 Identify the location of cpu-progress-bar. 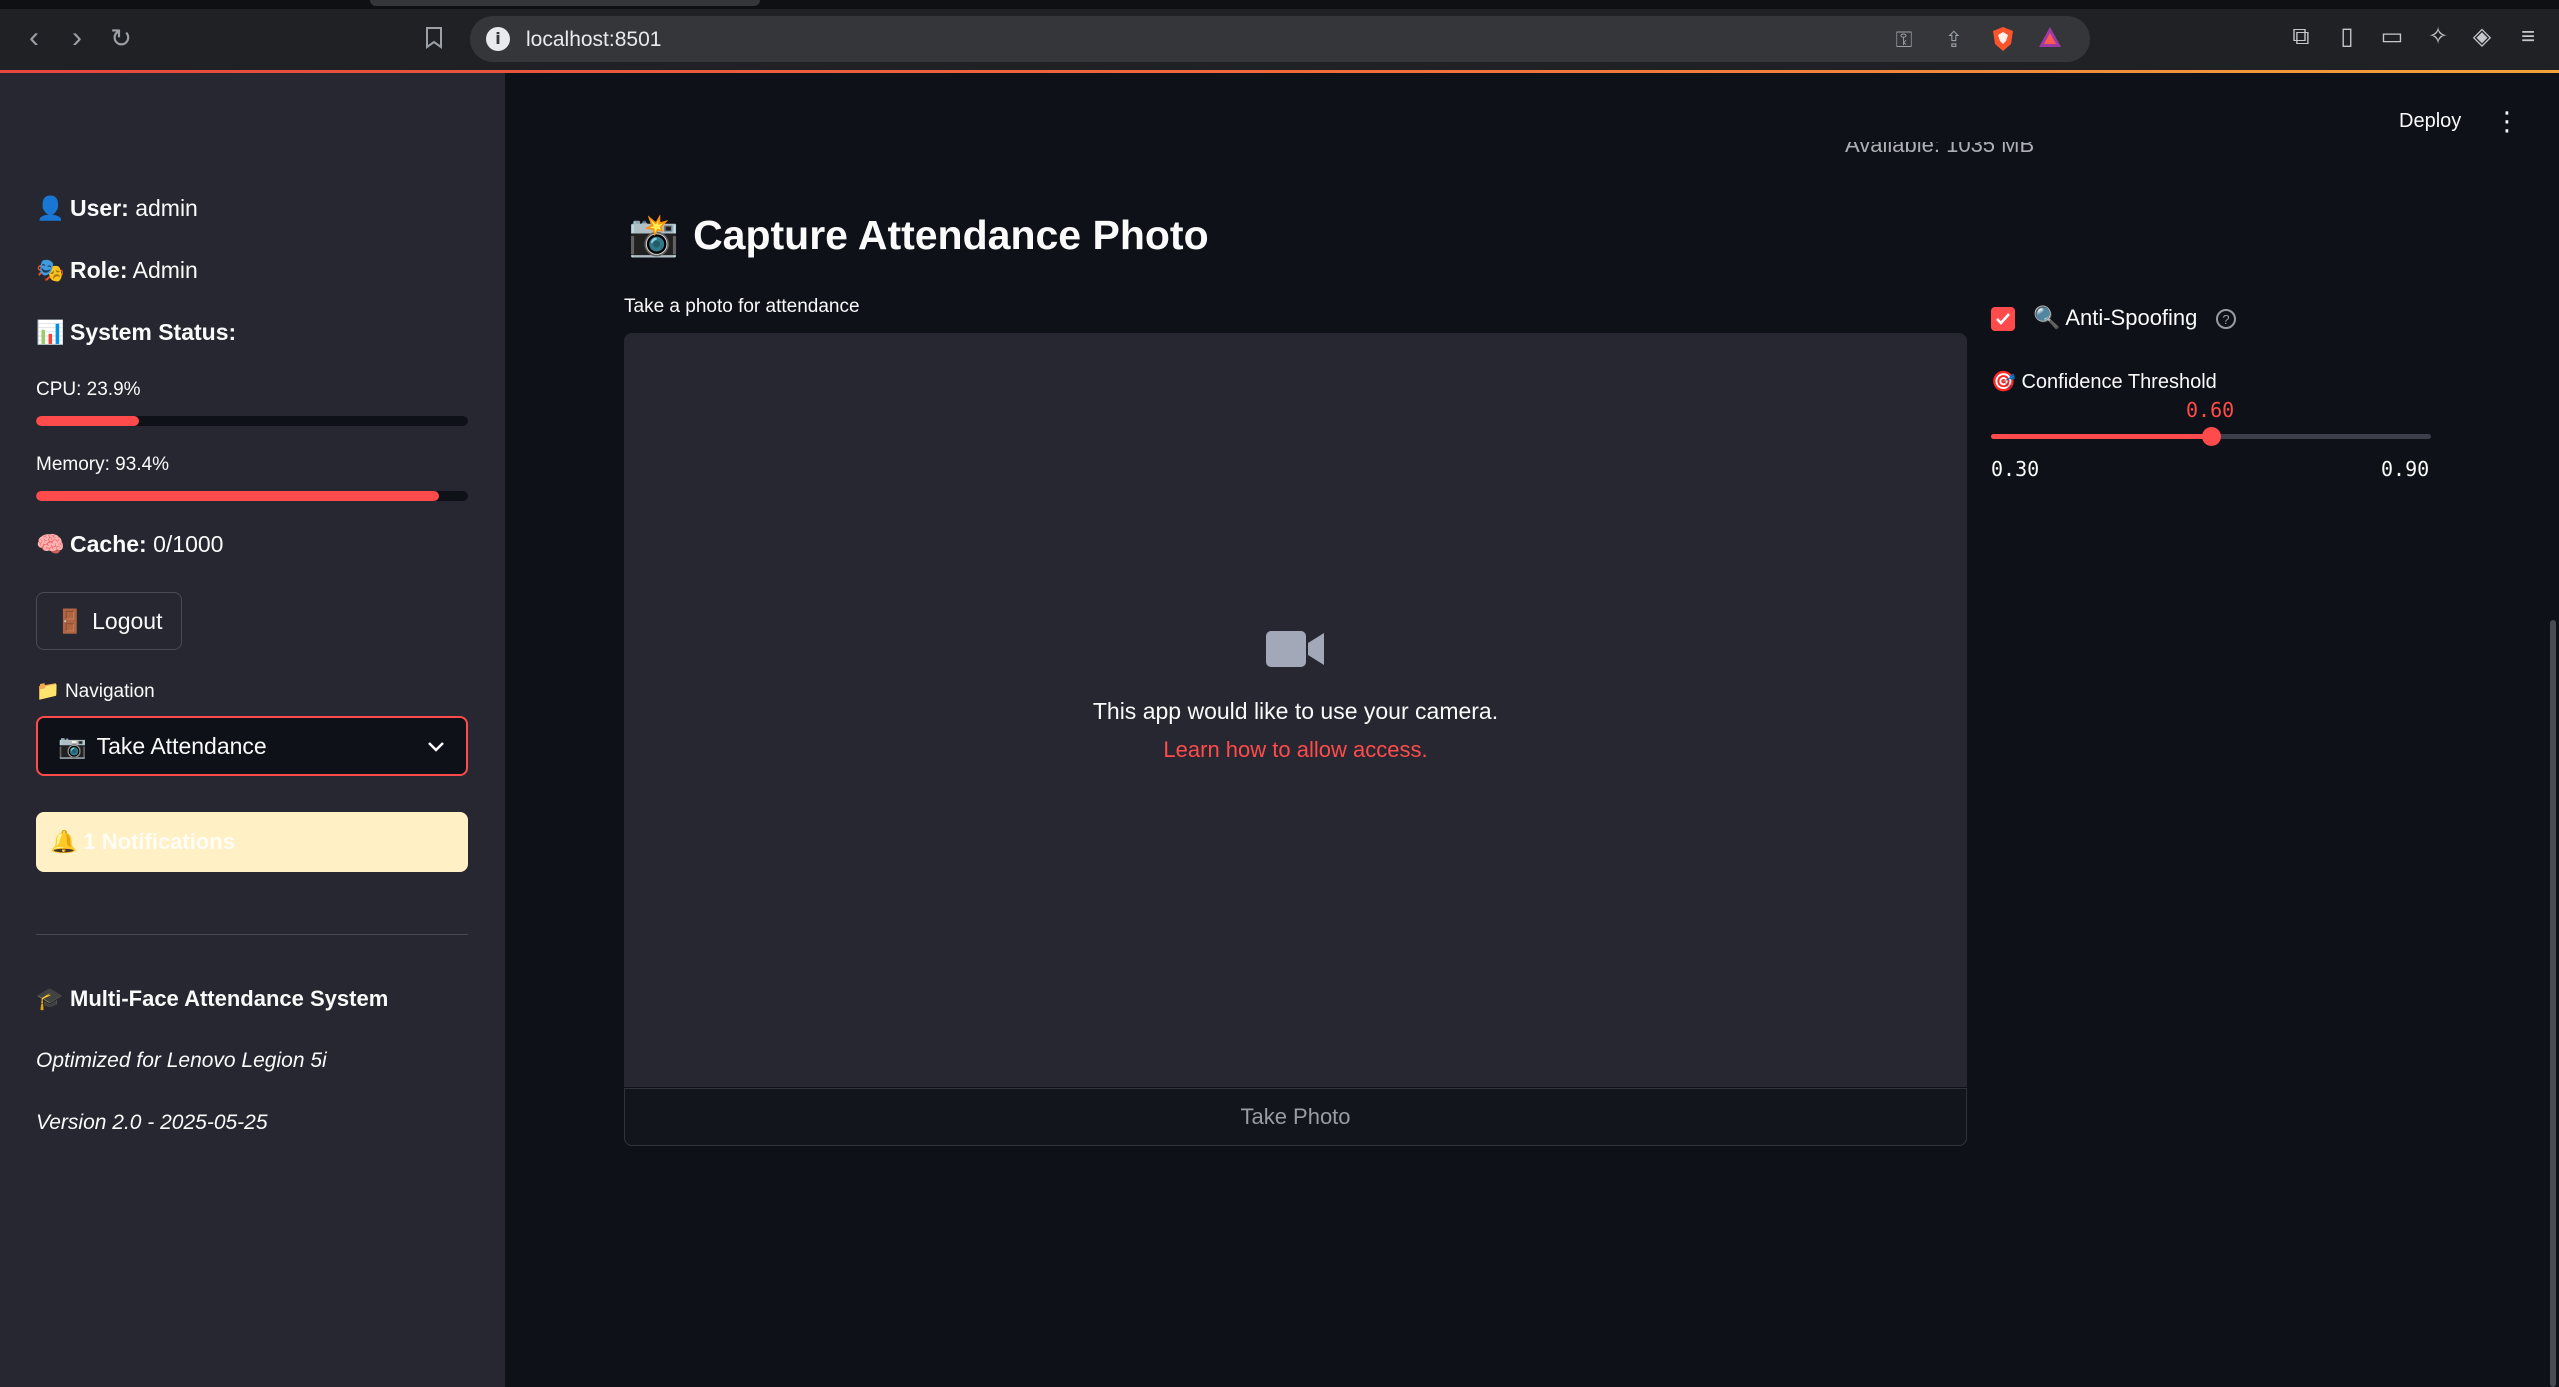
(252, 421).